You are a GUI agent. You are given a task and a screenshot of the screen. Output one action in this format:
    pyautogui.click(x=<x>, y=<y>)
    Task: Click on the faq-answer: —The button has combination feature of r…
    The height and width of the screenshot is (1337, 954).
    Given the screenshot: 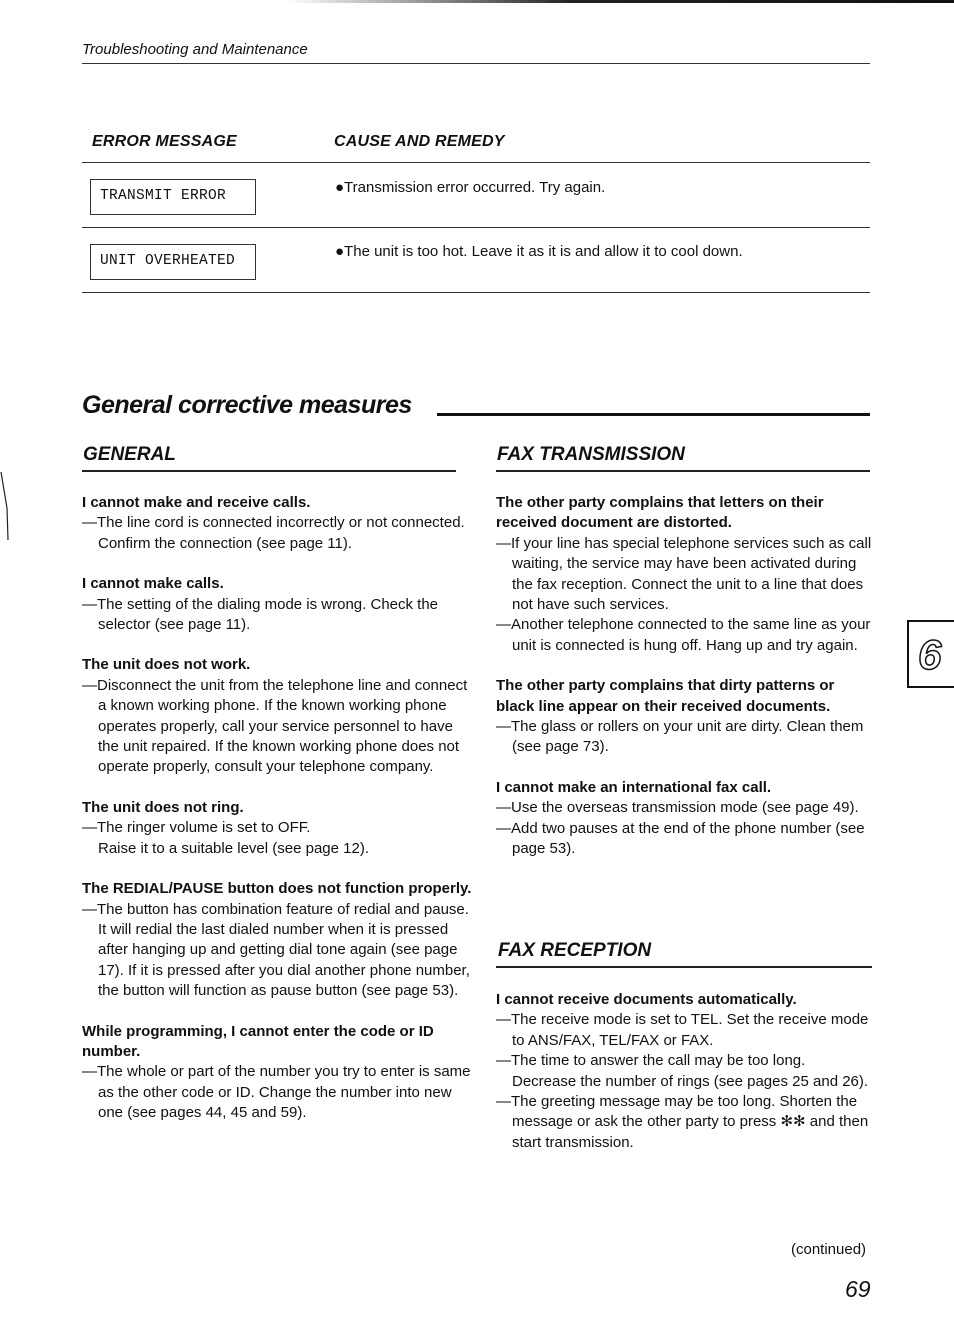 What is the action you would take?
    pyautogui.click(x=276, y=950)
    